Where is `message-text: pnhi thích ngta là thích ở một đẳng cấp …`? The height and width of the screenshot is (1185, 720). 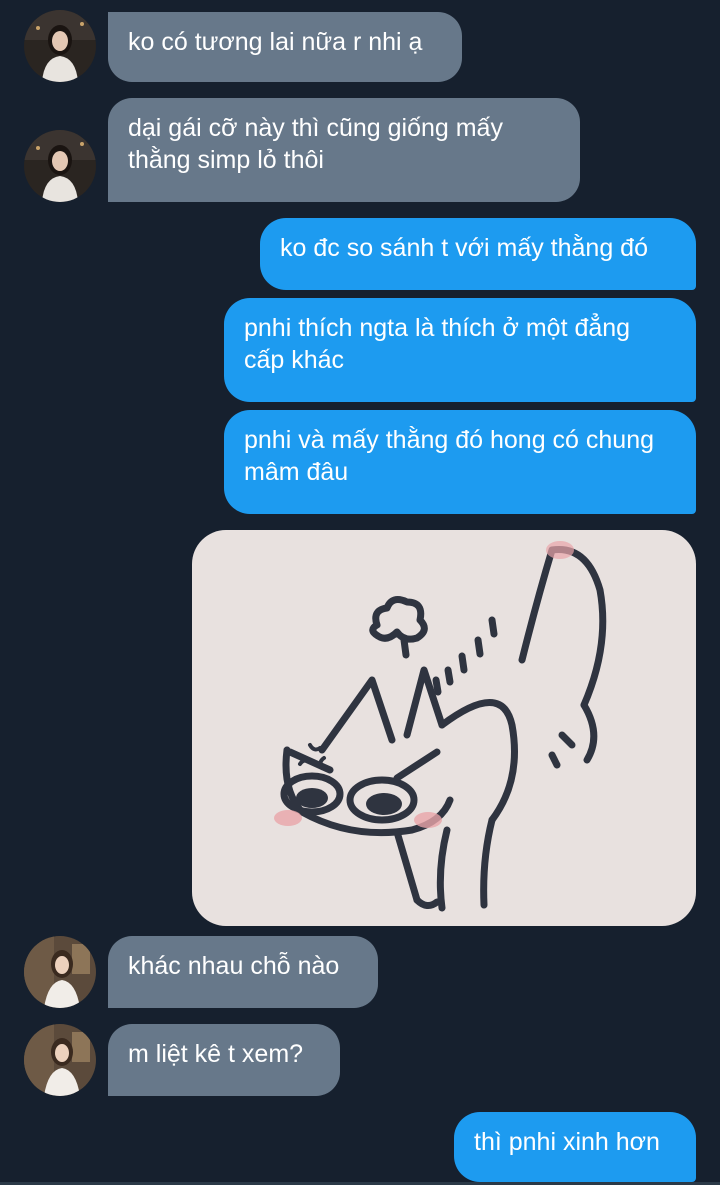
message-text: pnhi thích ngta là thích ở một đẳng cấp … is located at coordinates (437, 344).